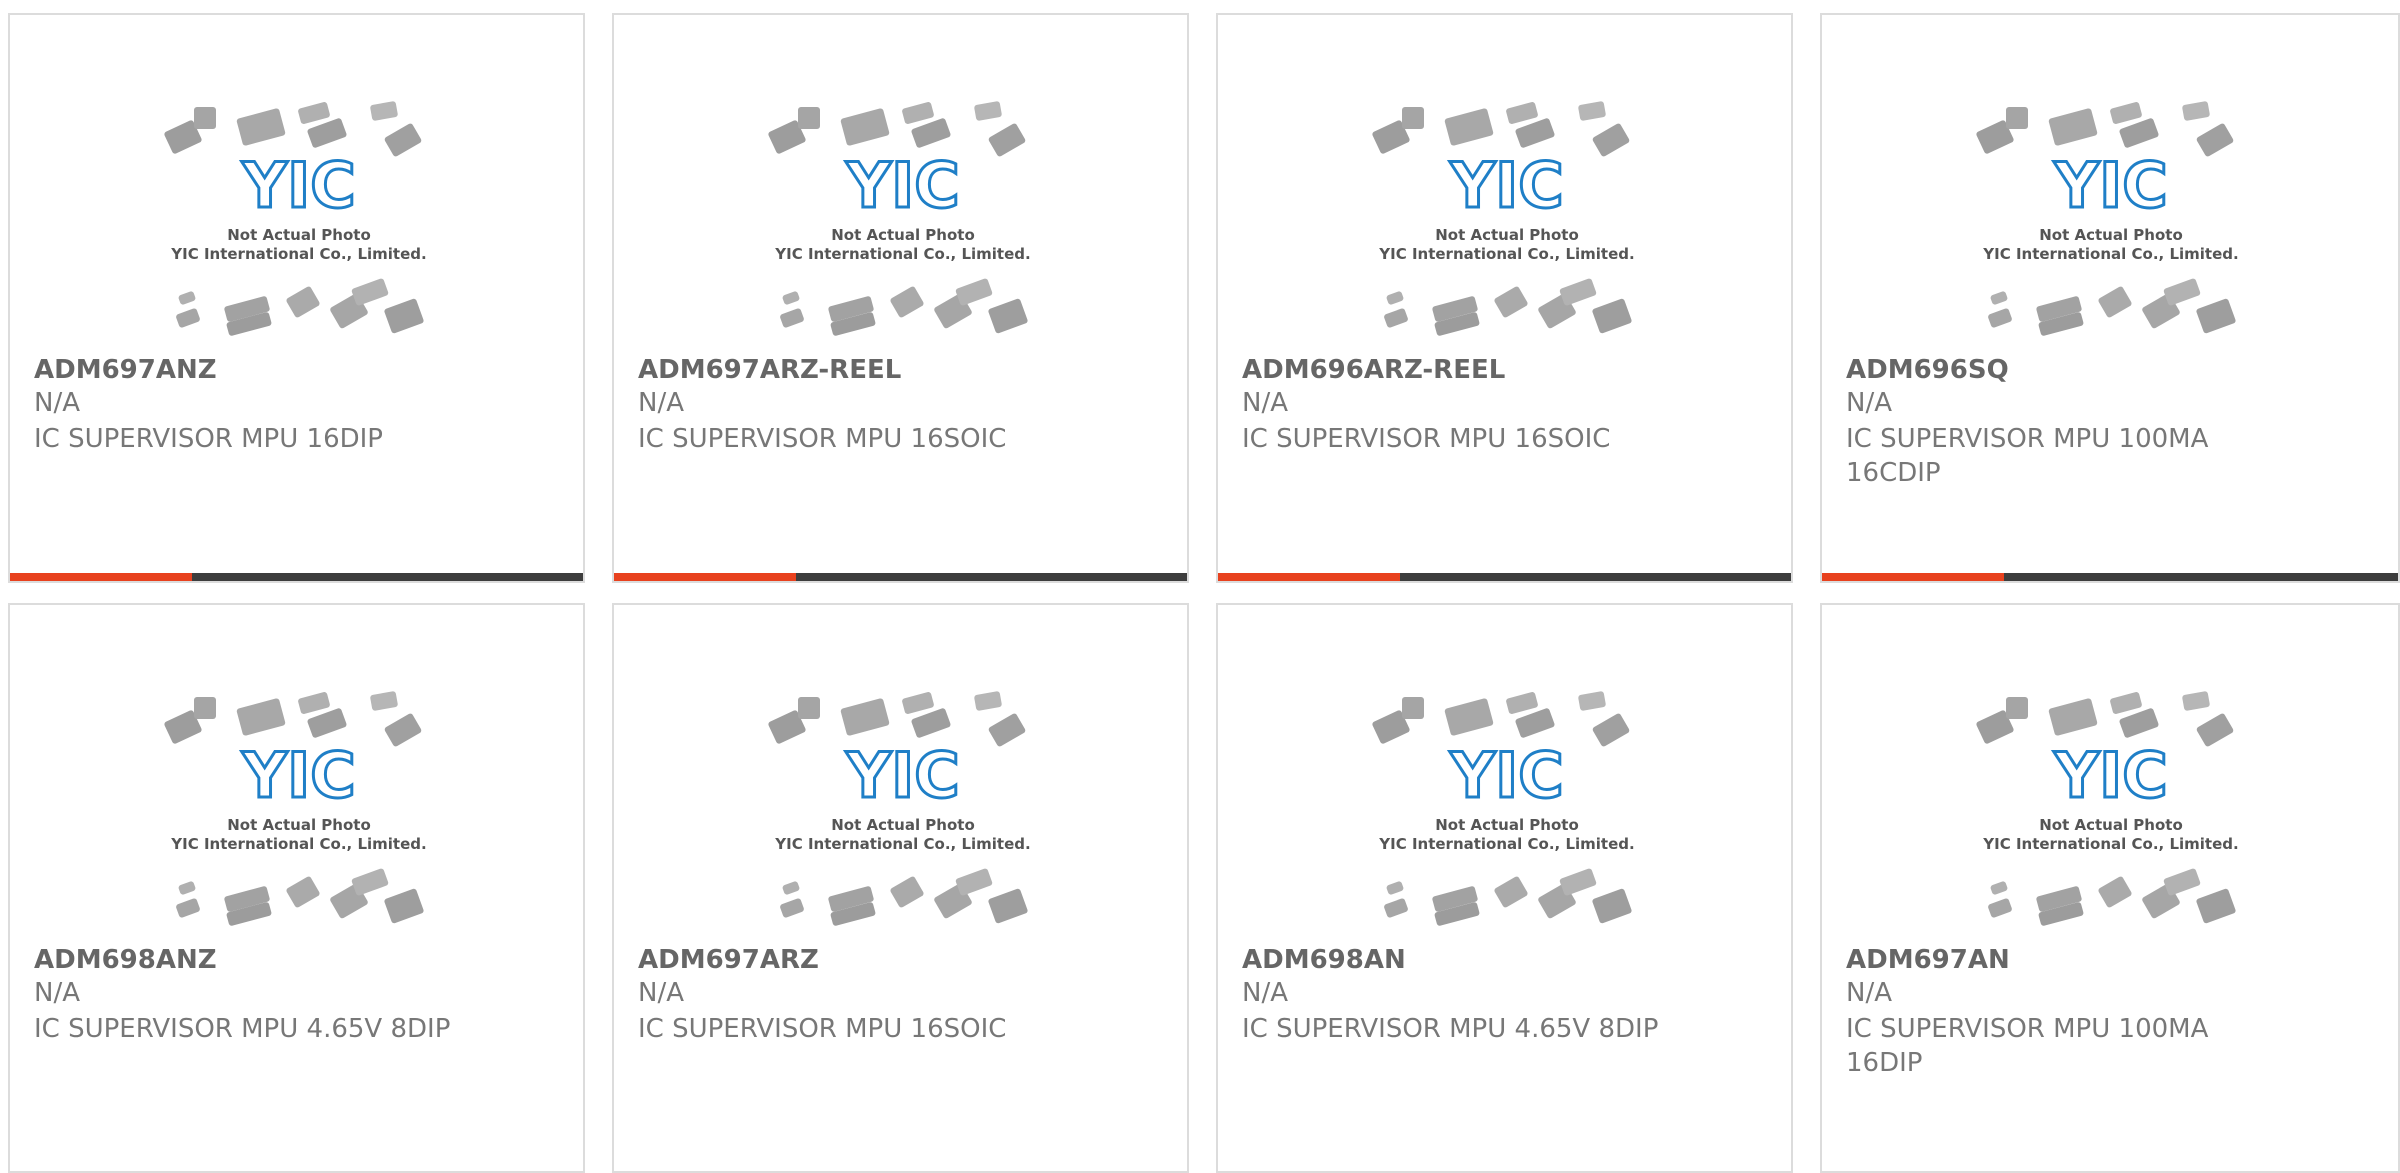  I want to click on part-number: ADM697AN, so click(1928, 960).